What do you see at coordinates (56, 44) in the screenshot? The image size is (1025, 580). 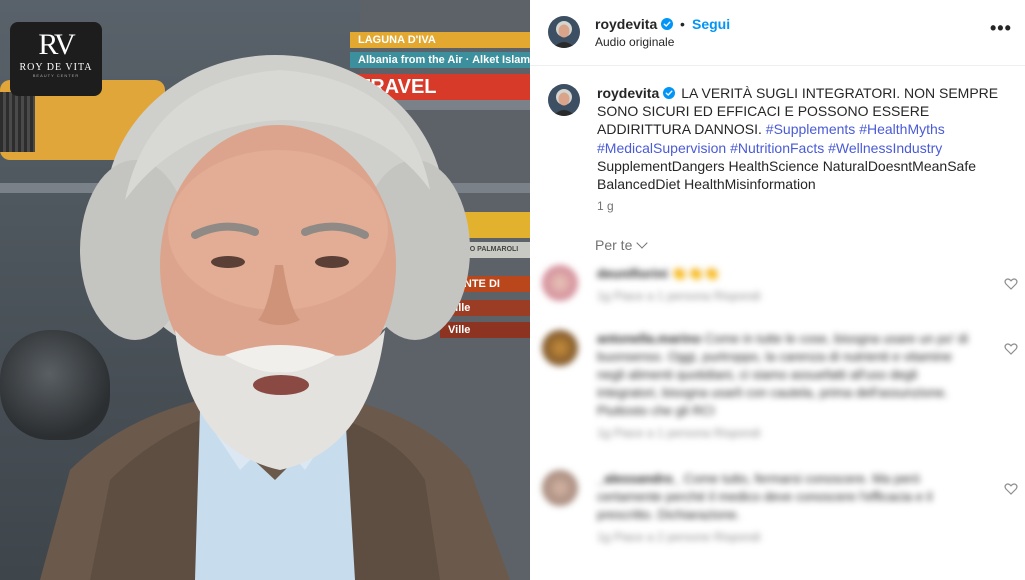 I see `logo-monogram: RV` at bounding box center [56, 44].